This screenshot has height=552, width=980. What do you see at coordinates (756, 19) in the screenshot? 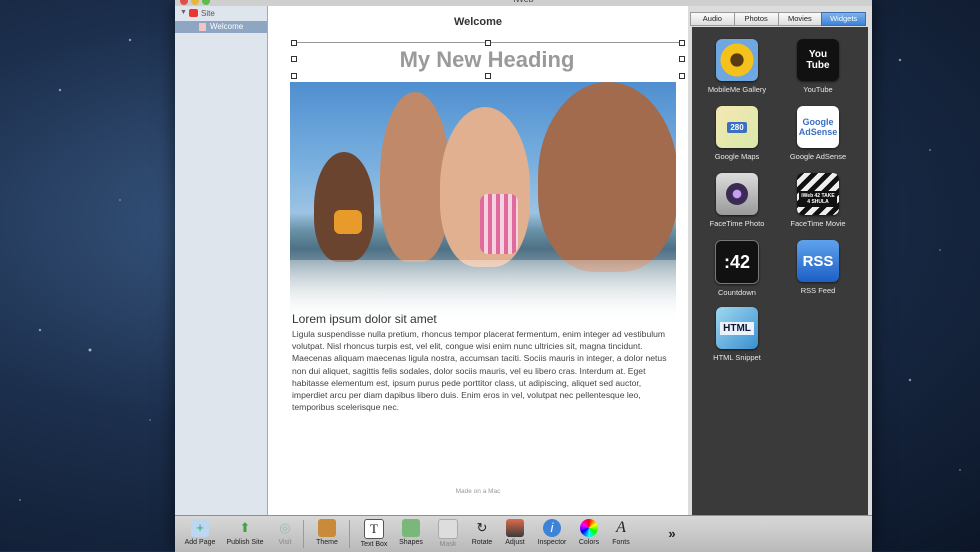
I see `tab-photos: Photos` at bounding box center [756, 19].